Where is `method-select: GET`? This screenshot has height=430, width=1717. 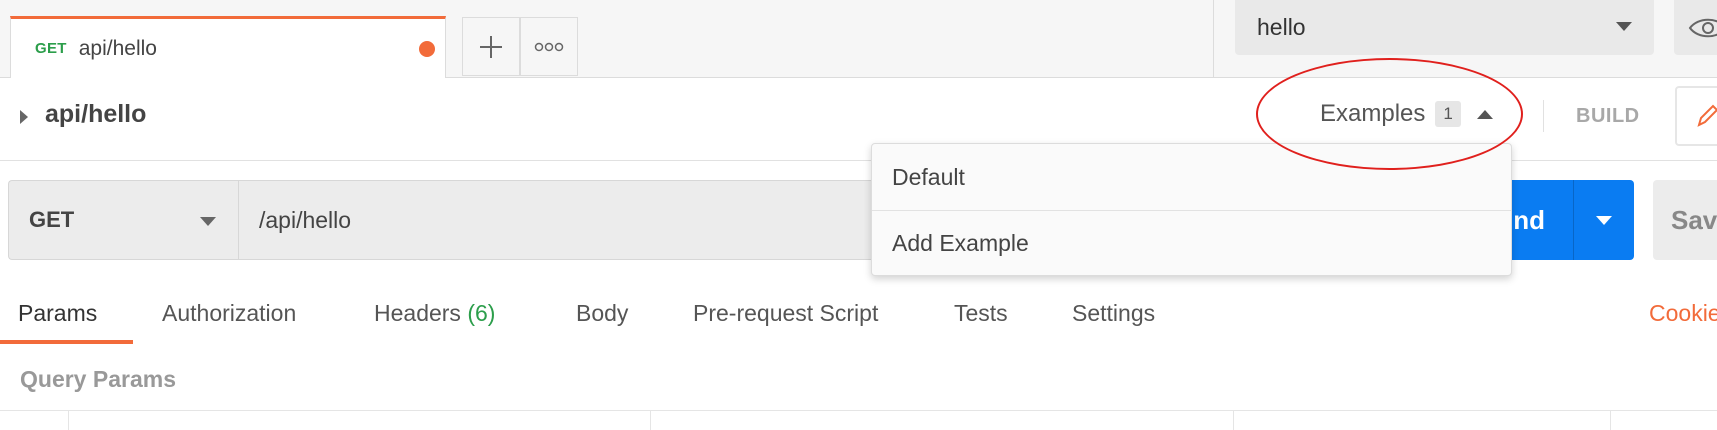 method-select: GET is located at coordinates (123, 220).